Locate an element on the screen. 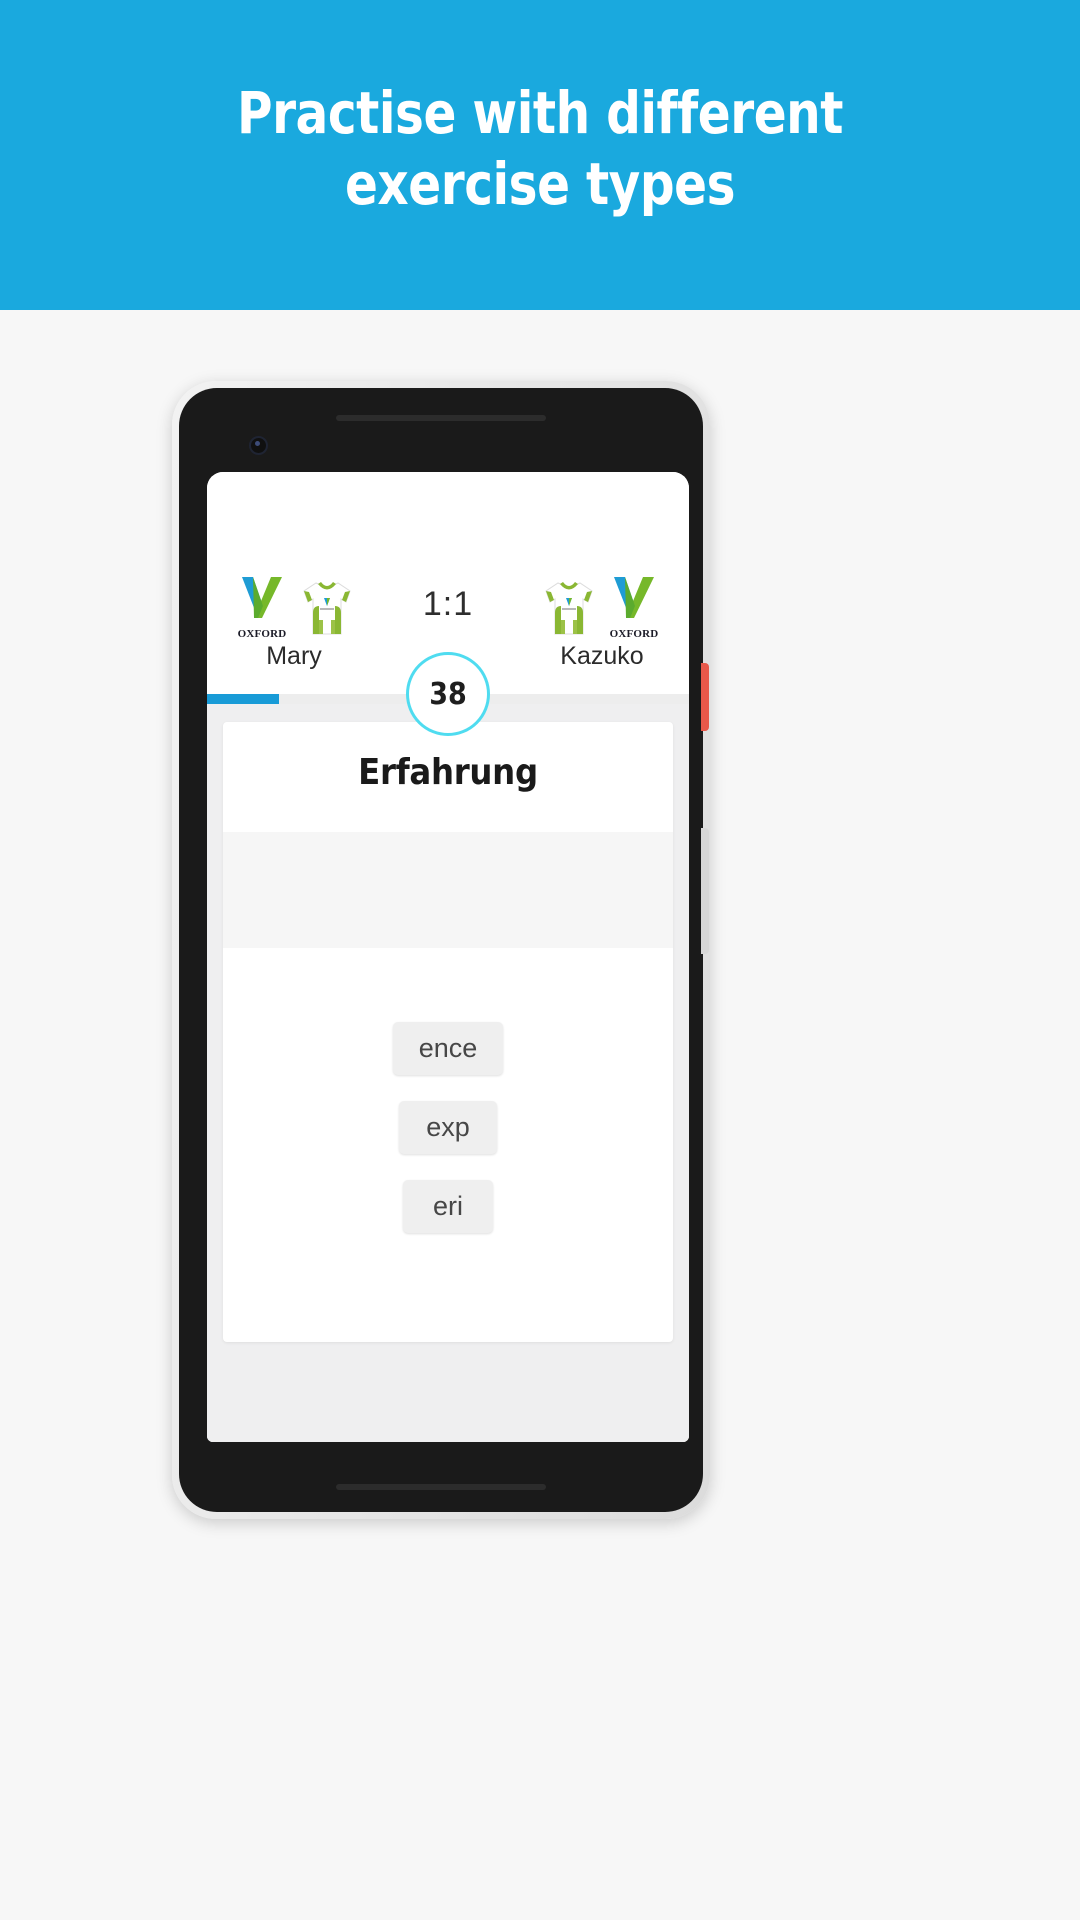 This screenshot has width=1080, height=1920. earpiece-speaker-icon is located at coordinates (441, 418).